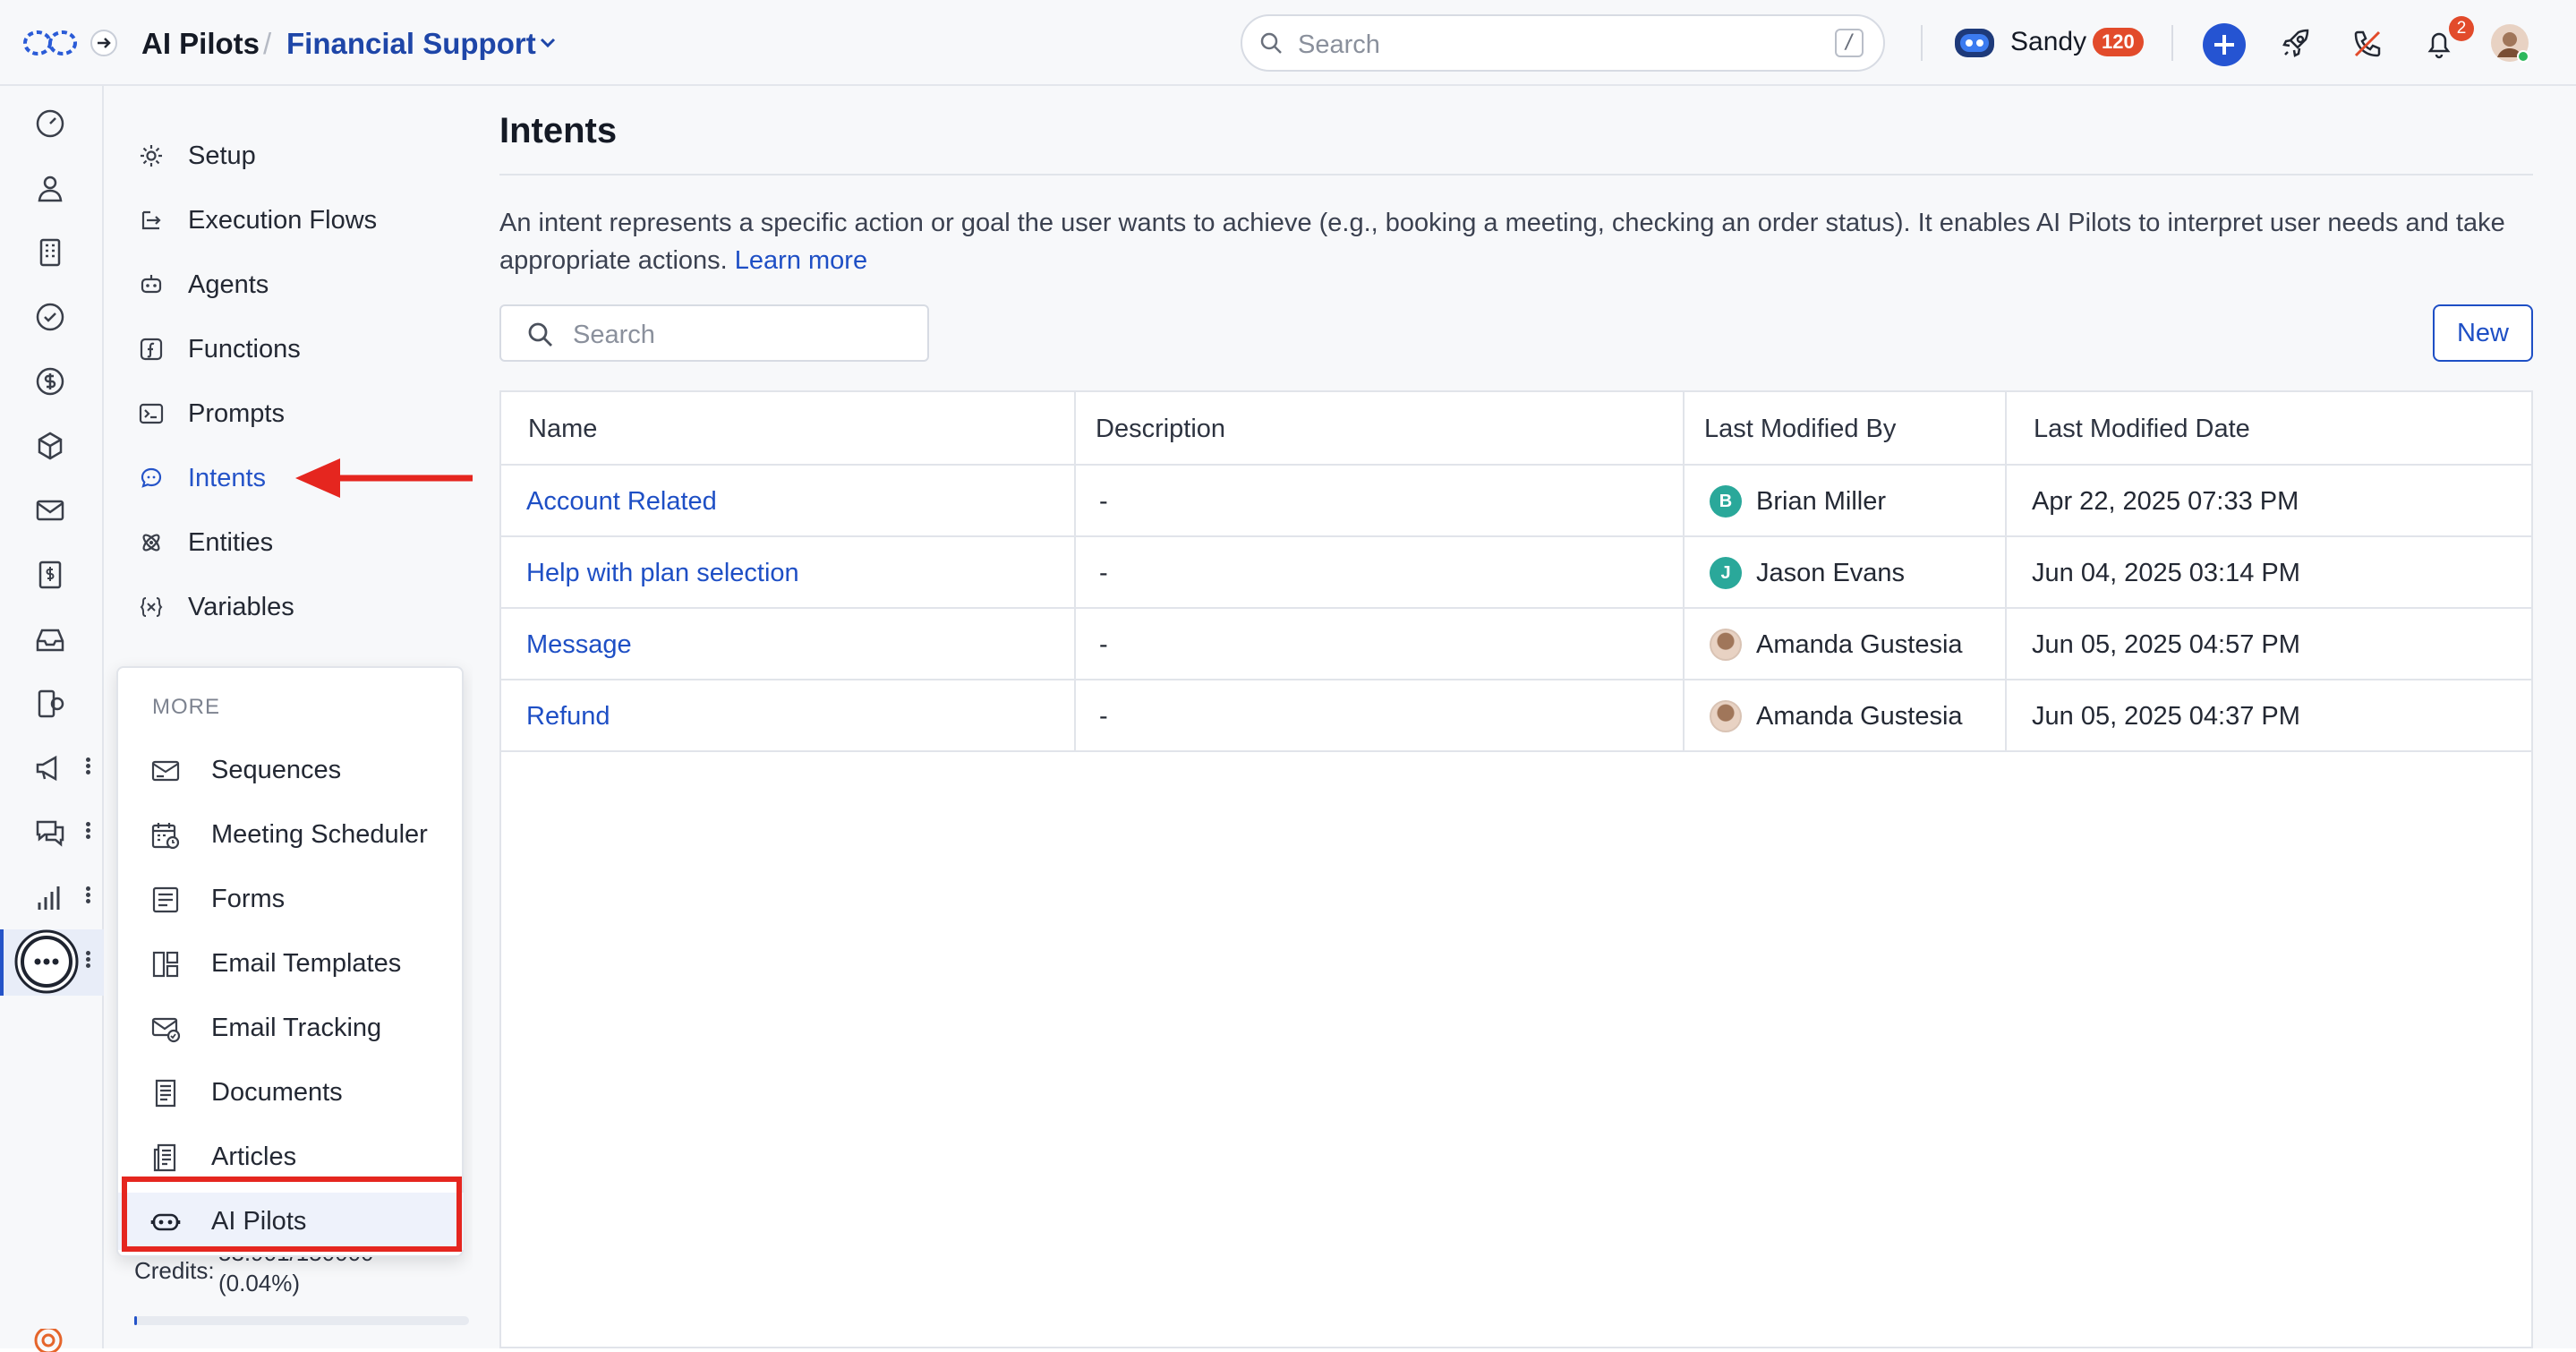 The height and width of the screenshot is (1352, 2576). I want to click on more-menu-label: Sequences, so click(276, 770).